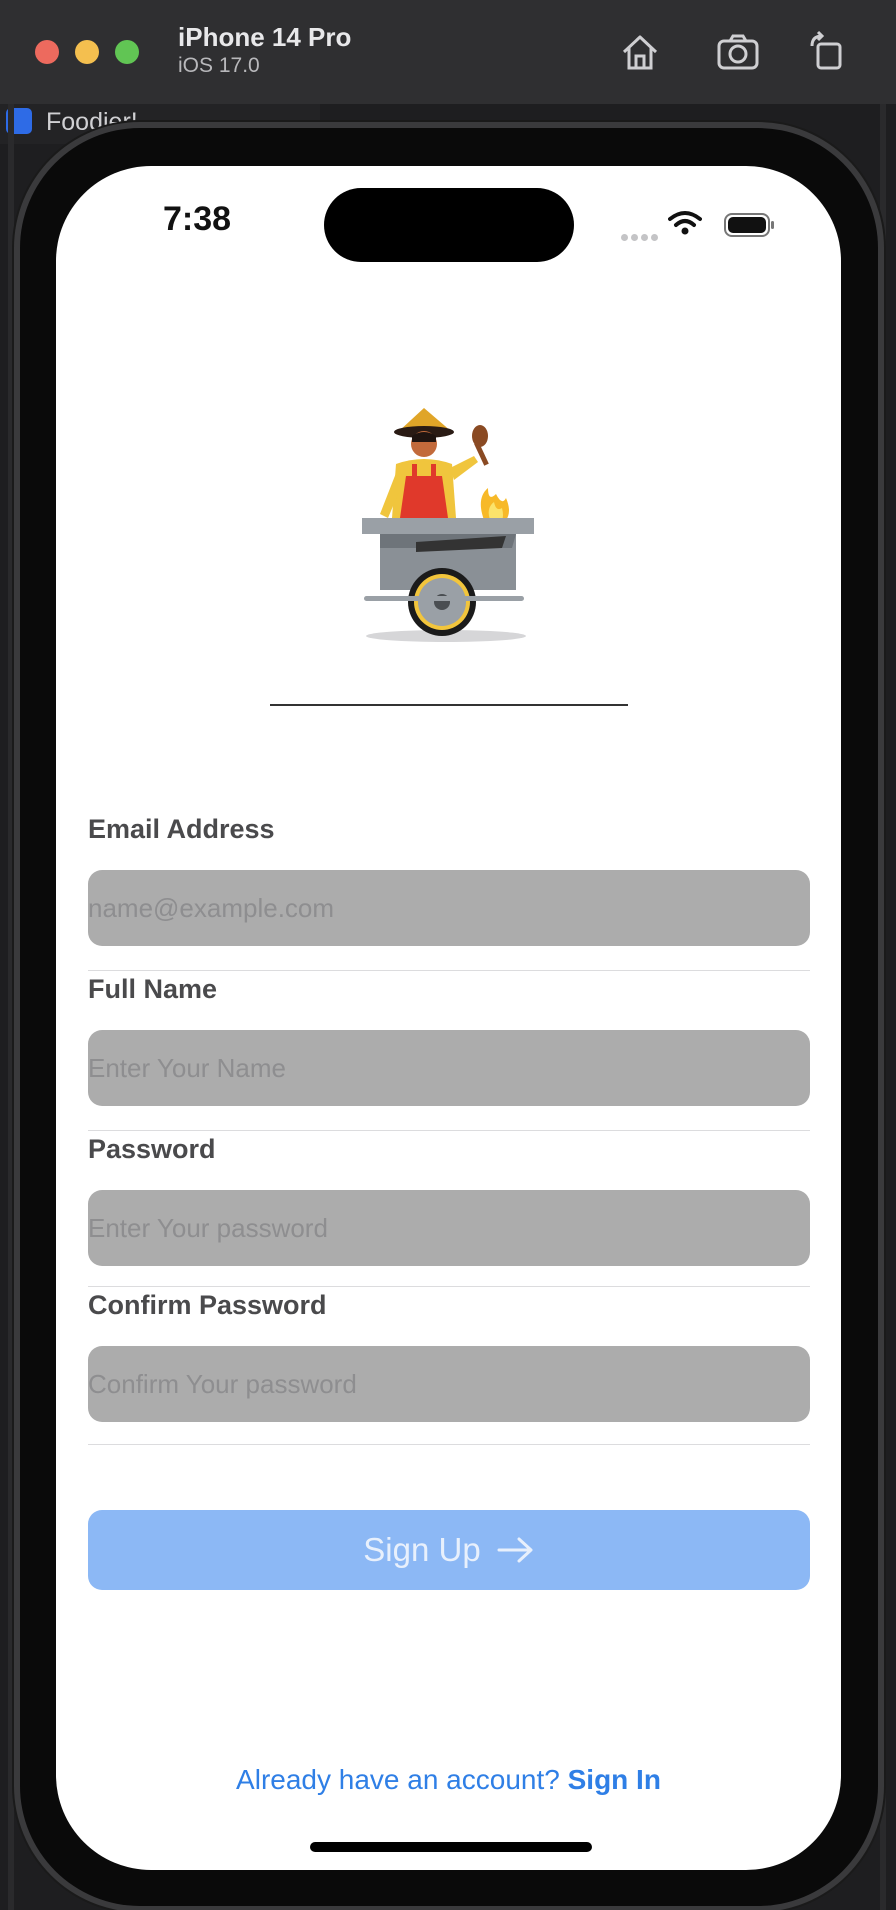 The image size is (896, 1910). I want to click on xcode-right-gutter, so click(883, 1007).